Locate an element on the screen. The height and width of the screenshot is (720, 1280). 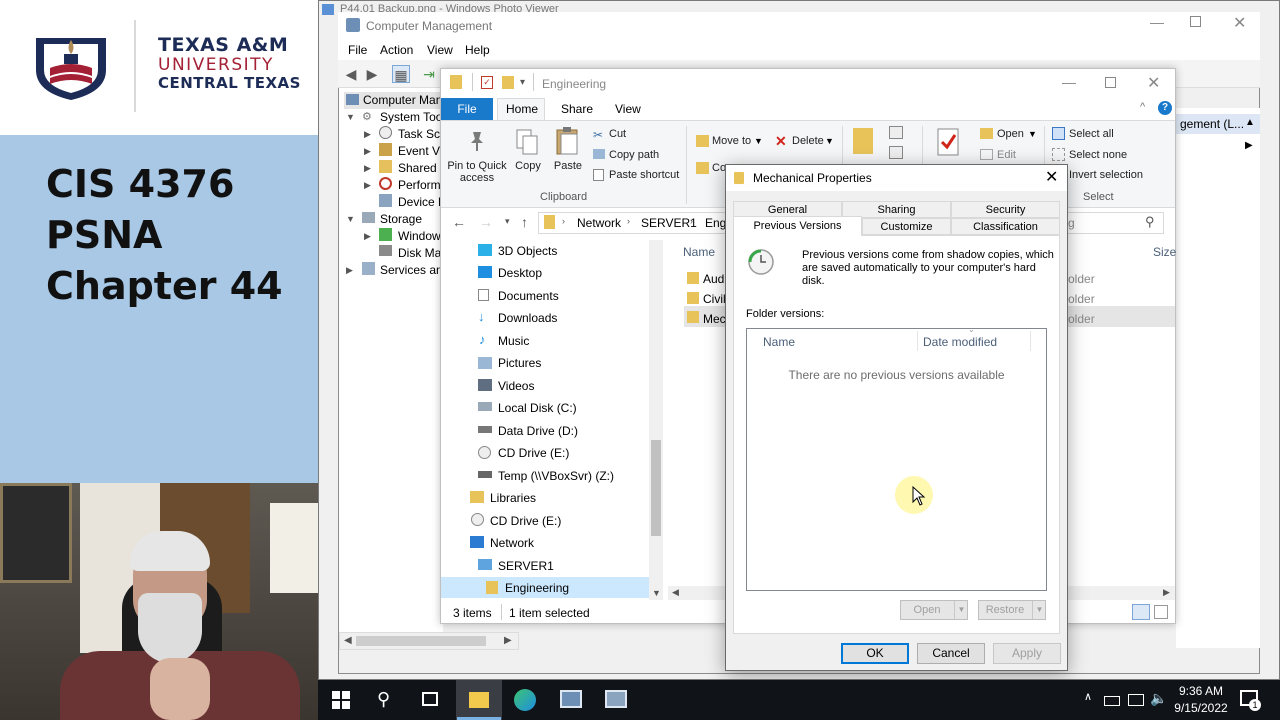
paste-button: Paste is located at coordinates (568, 166).